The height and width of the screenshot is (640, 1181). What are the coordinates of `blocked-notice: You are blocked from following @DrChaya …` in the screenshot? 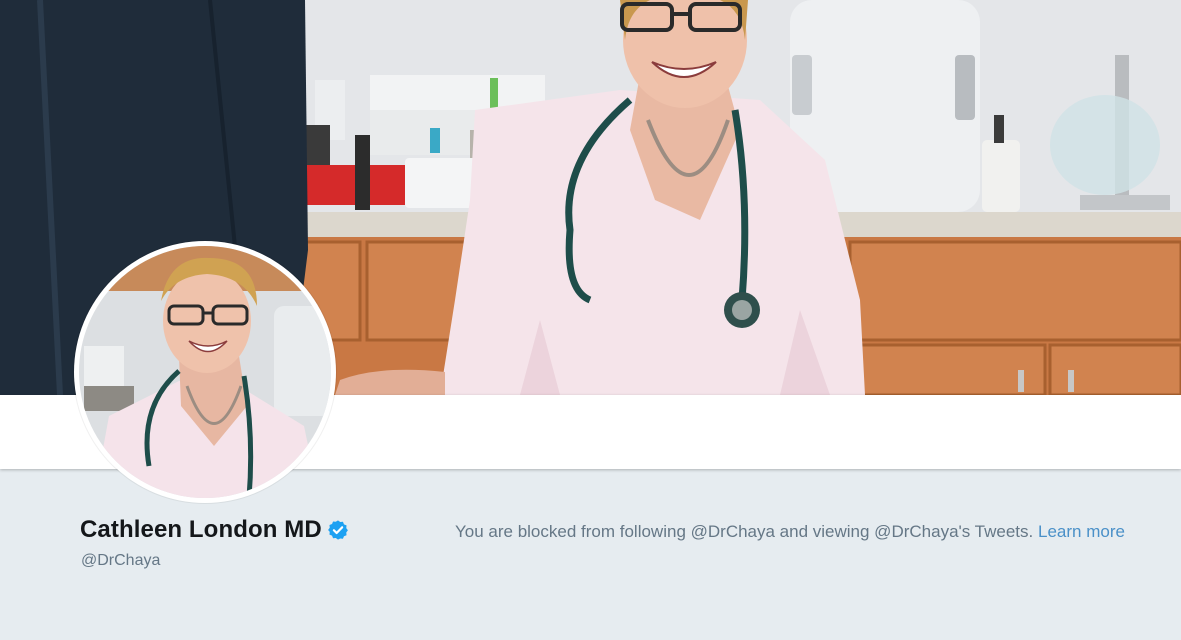 It's located at (790, 532).